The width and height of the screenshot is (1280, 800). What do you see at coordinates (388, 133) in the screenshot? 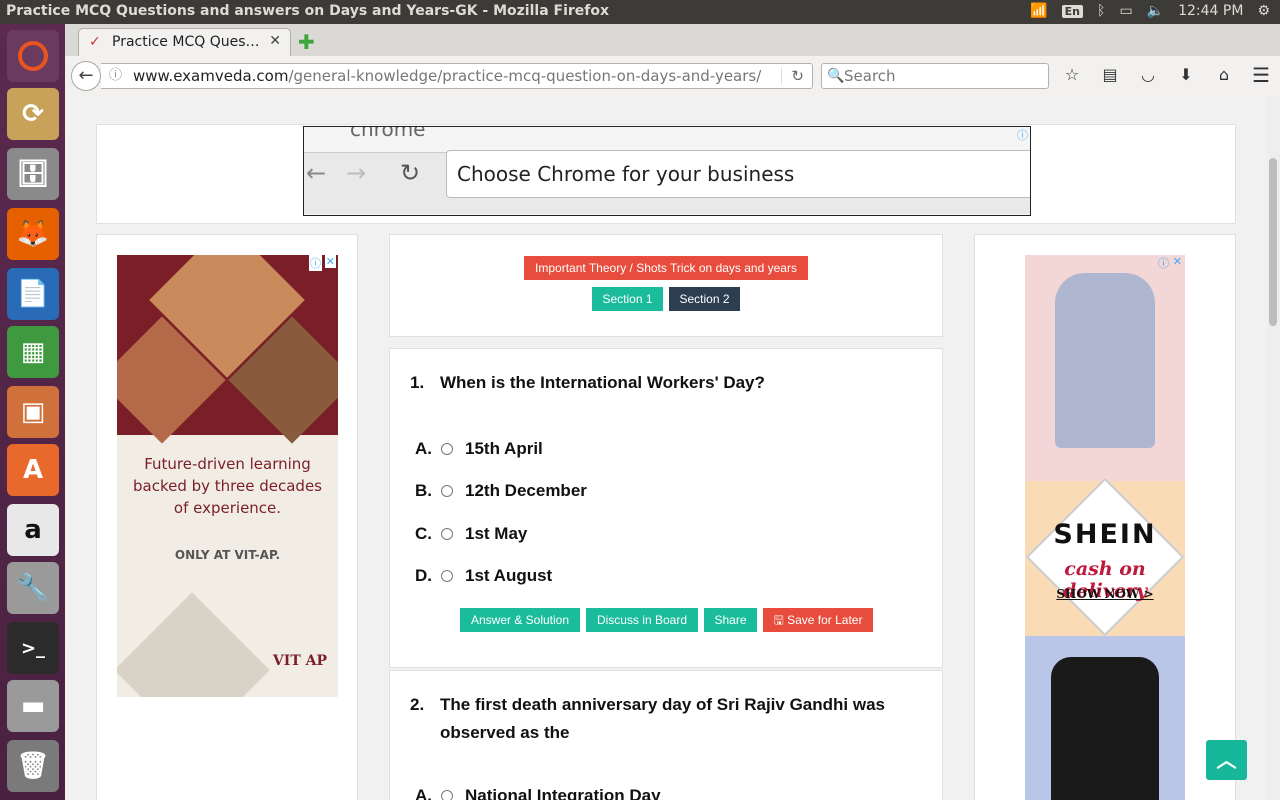
I see `chrome-brand-text: chrome` at bounding box center [388, 133].